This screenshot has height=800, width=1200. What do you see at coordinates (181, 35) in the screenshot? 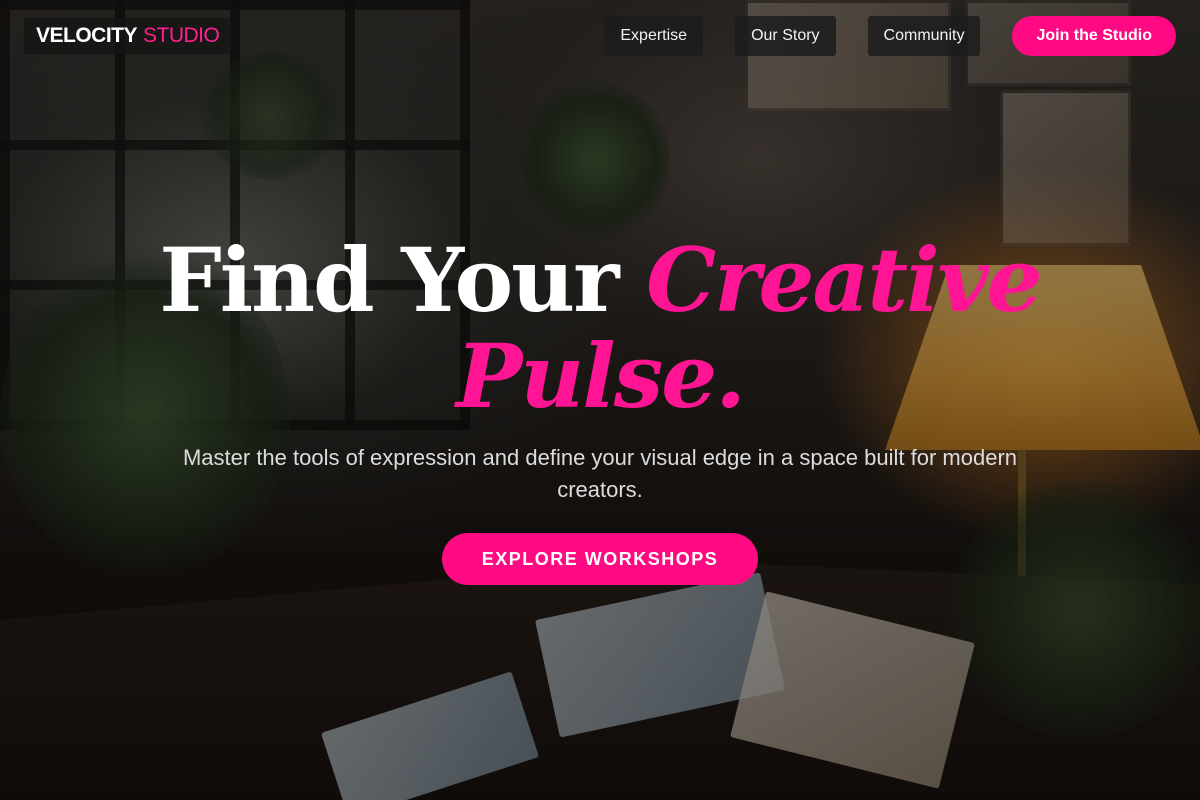
I see `logo-accent-text: STUDIO` at bounding box center [181, 35].